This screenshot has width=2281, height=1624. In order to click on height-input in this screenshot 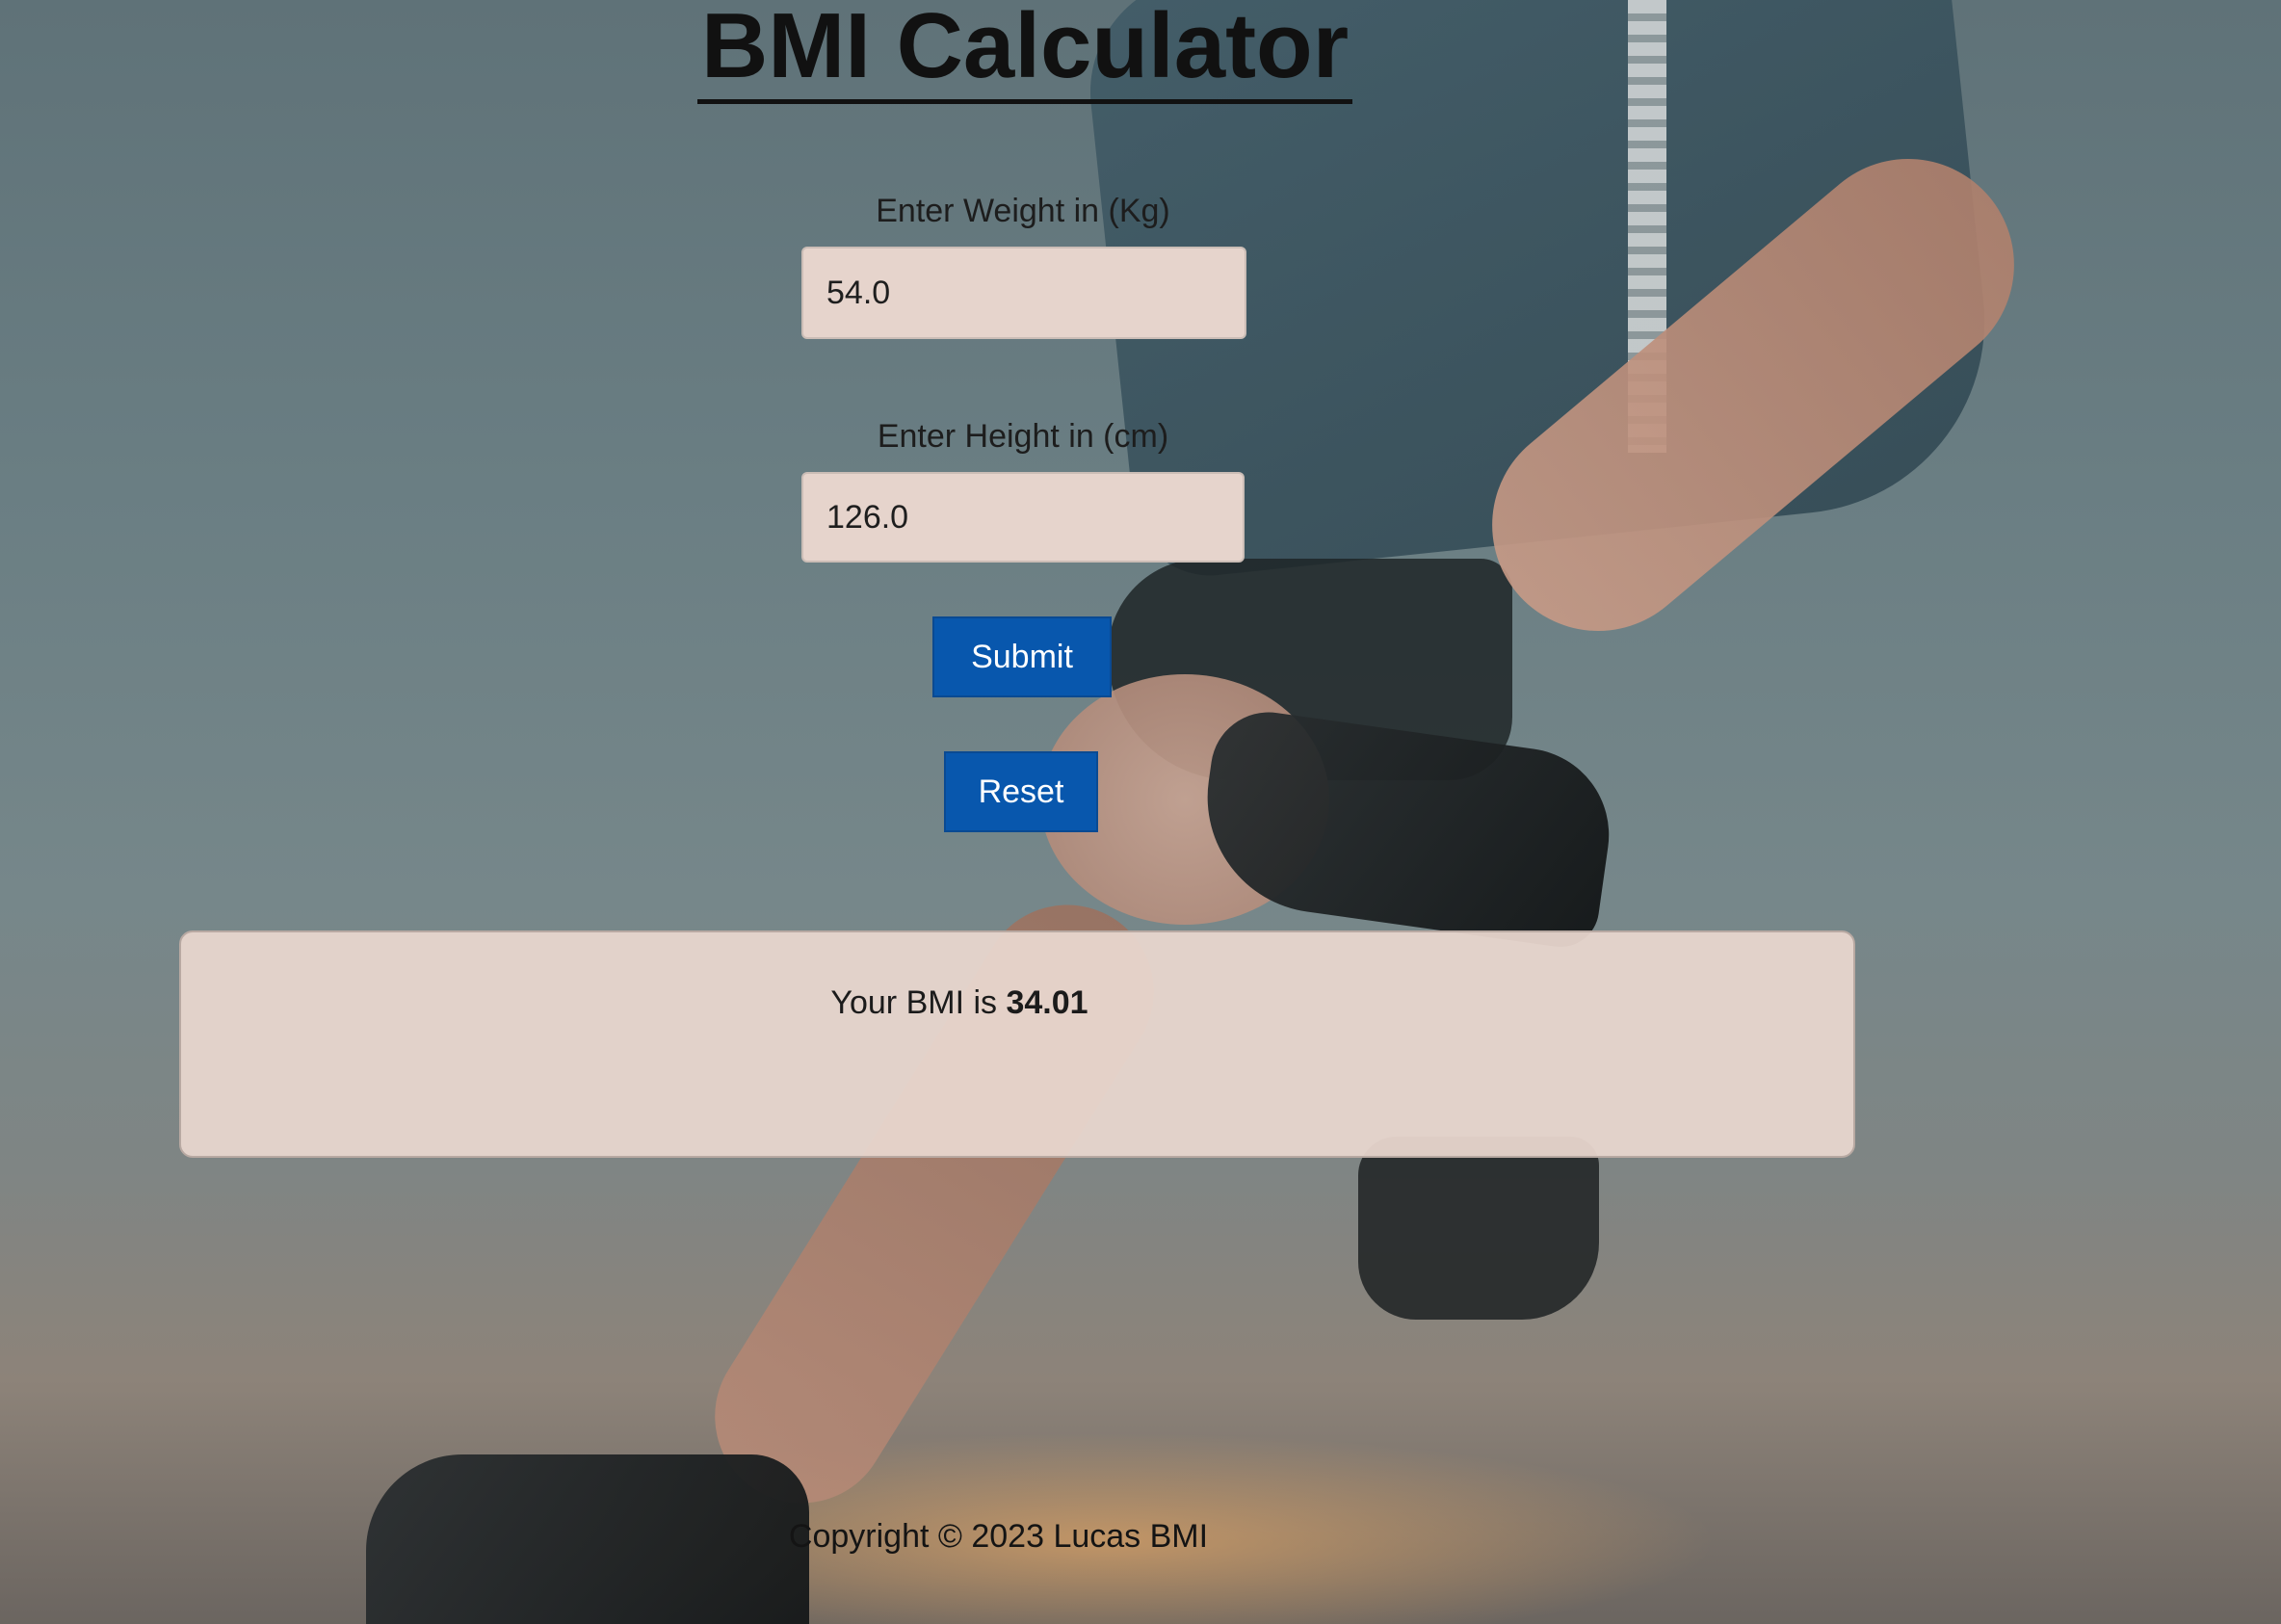, I will do `click(1023, 517)`.